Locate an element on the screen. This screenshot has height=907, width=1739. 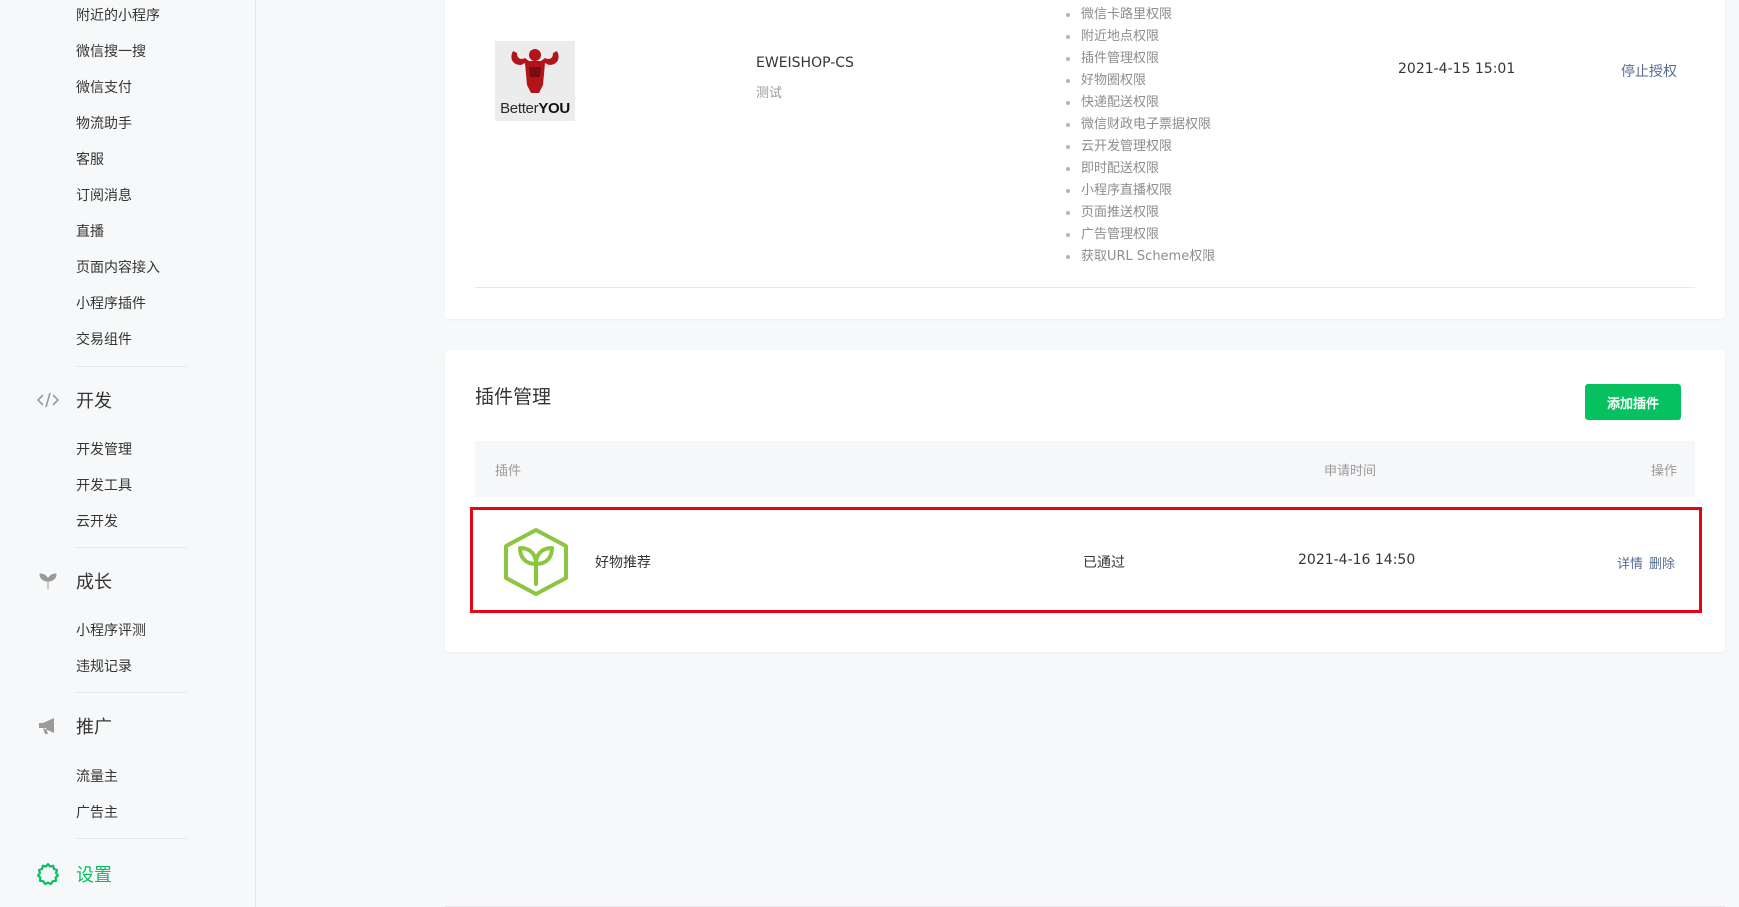
logo-caption: BetterYOU is located at coordinates (535, 108).